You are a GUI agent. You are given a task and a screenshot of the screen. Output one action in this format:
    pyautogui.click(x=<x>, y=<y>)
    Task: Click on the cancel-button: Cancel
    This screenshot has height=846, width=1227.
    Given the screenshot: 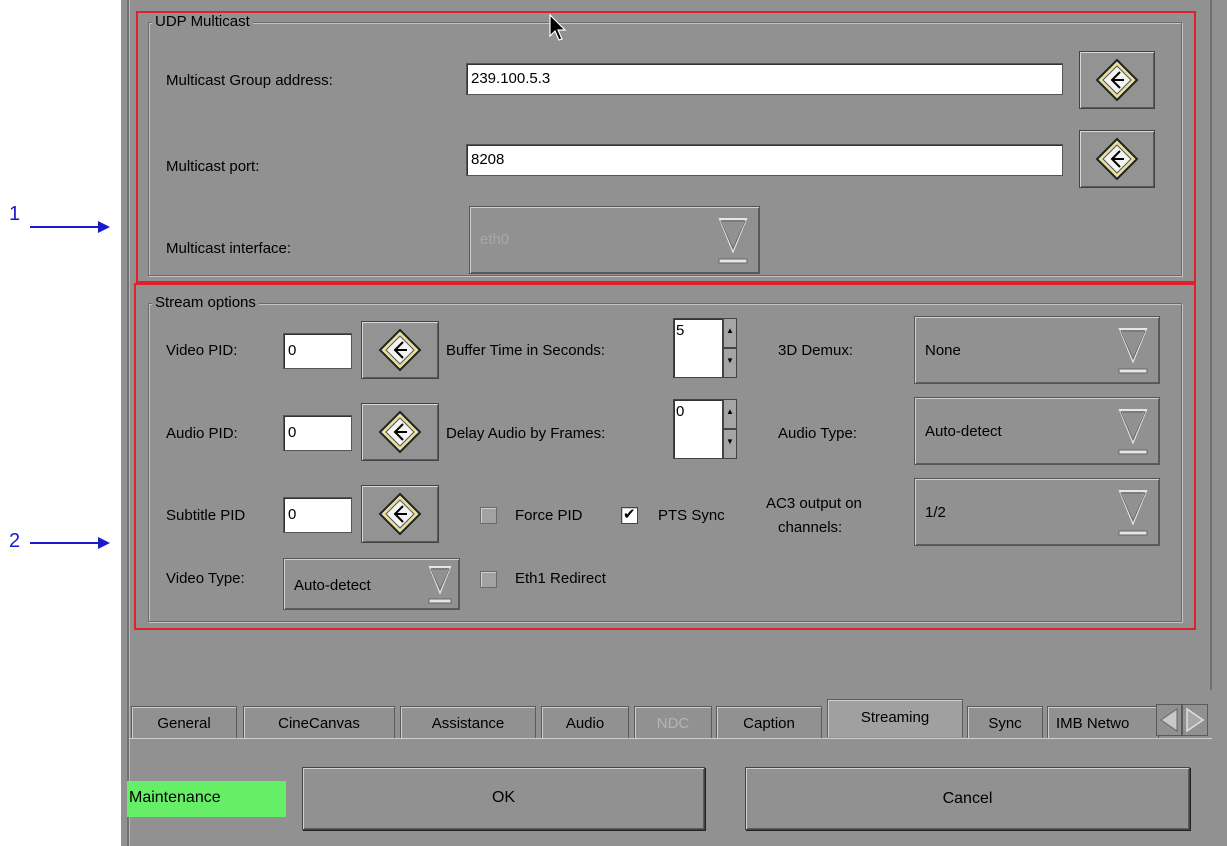 What is the action you would take?
    pyautogui.click(x=967, y=798)
    